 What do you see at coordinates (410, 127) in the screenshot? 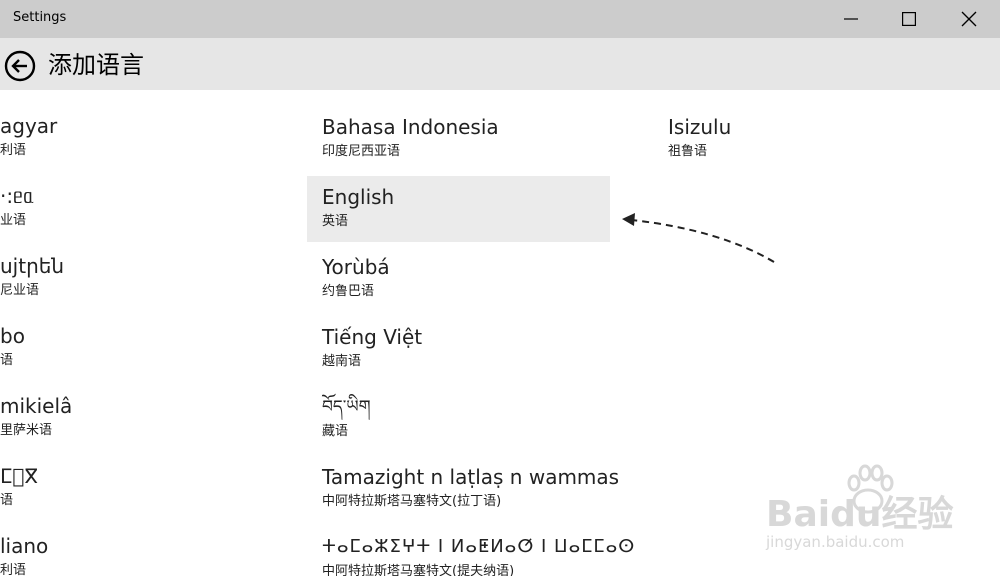
I see `language-name: Bahasa Indonesia` at bounding box center [410, 127].